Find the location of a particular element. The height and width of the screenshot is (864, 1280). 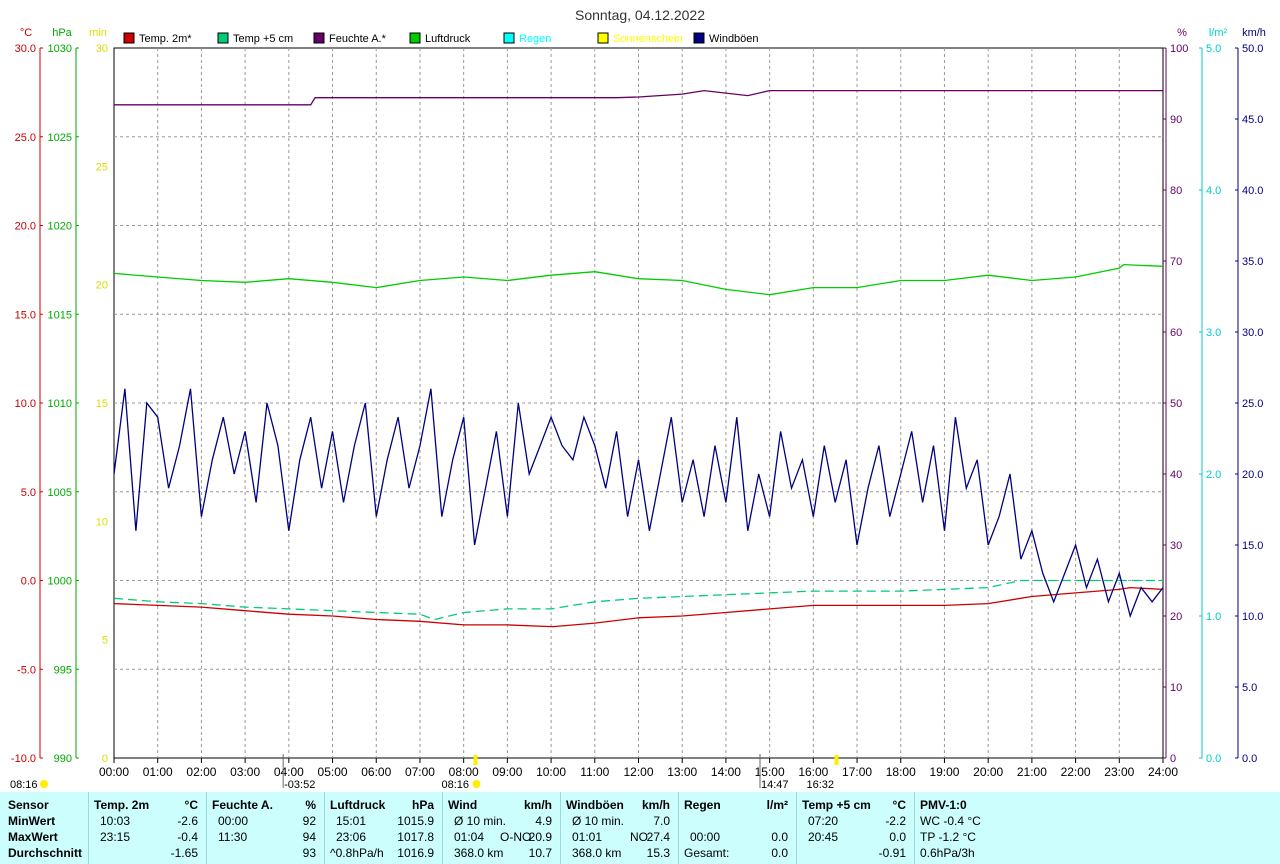

wind-distance: 368.0 km is located at coordinates (479, 853).